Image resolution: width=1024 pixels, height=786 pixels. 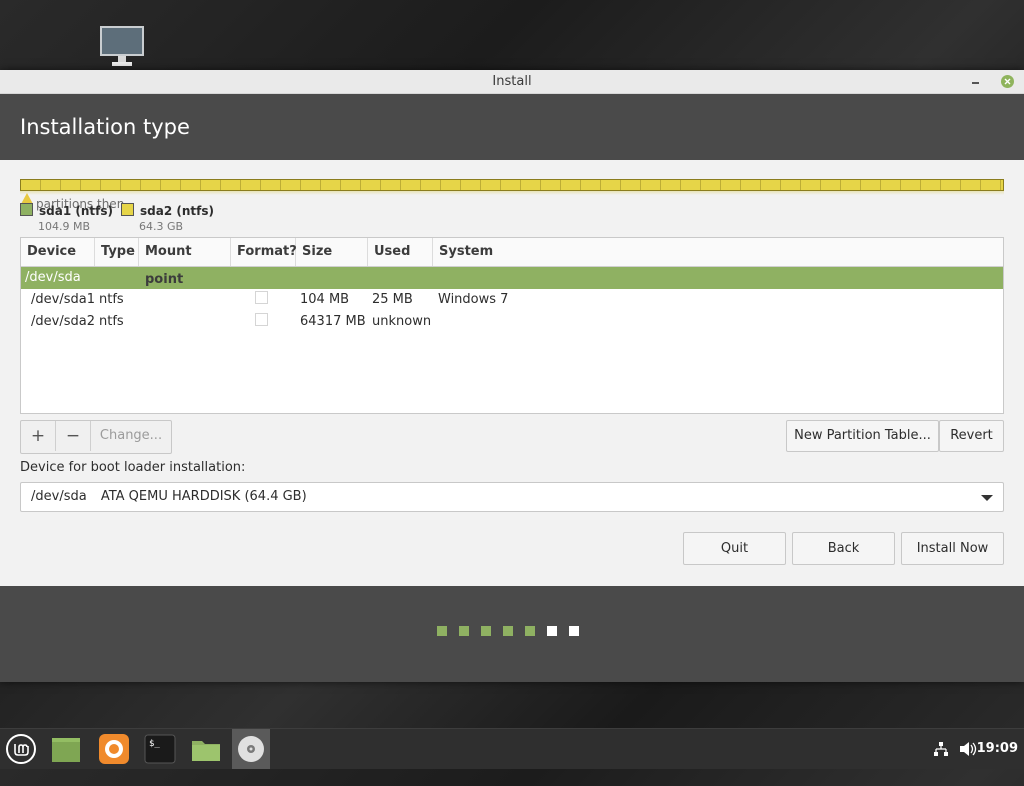 What do you see at coordinates (473, 299) in the screenshot?
I see `system-cell: Windows 7` at bounding box center [473, 299].